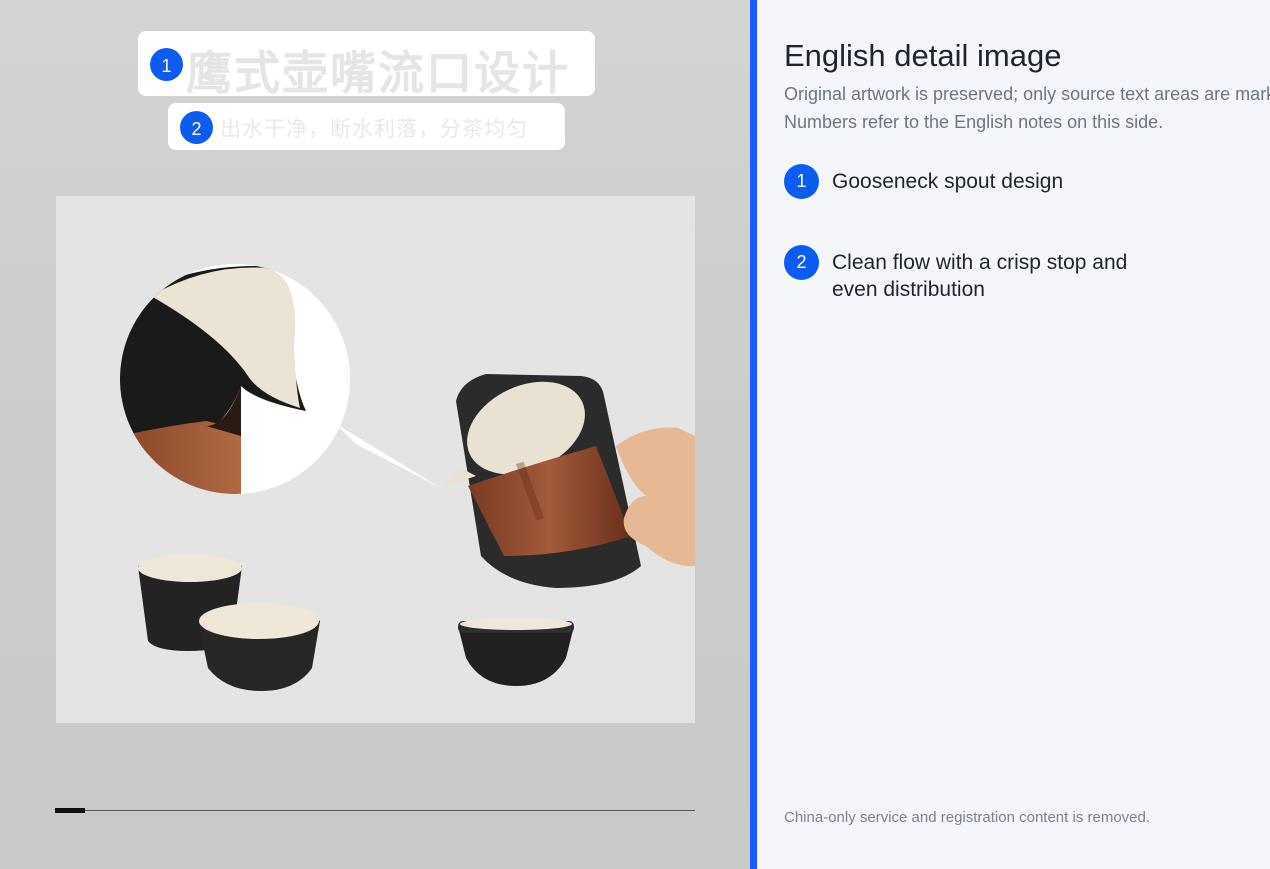 Image resolution: width=1270 pixels, height=869 pixels. What do you see at coordinates (948, 181) in the screenshot?
I see `note-text: Gooseneck spout design` at bounding box center [948, 181].